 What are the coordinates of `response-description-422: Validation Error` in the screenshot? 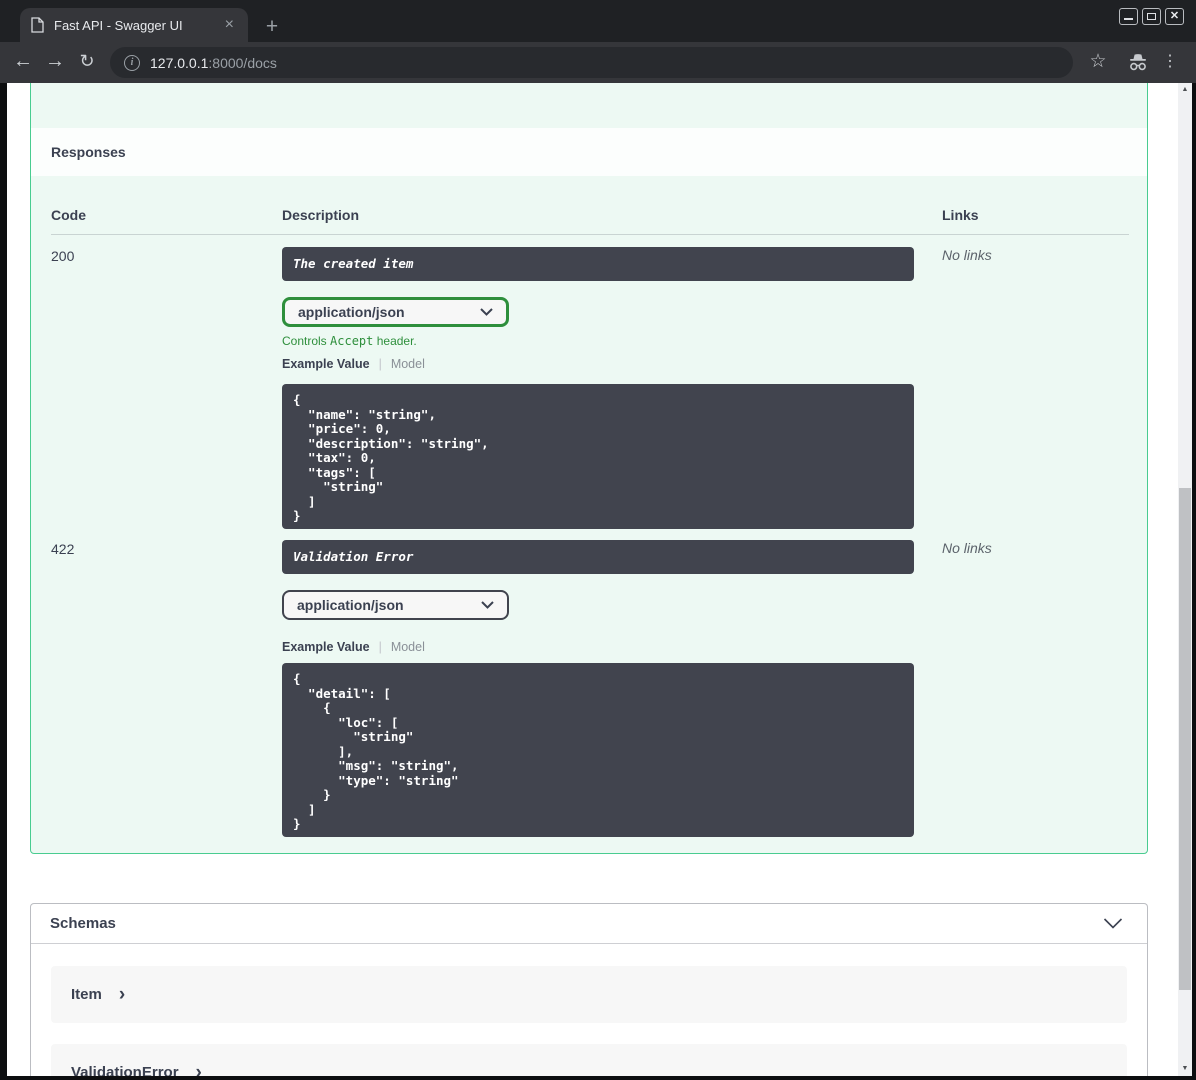 It's located at (598, 557).